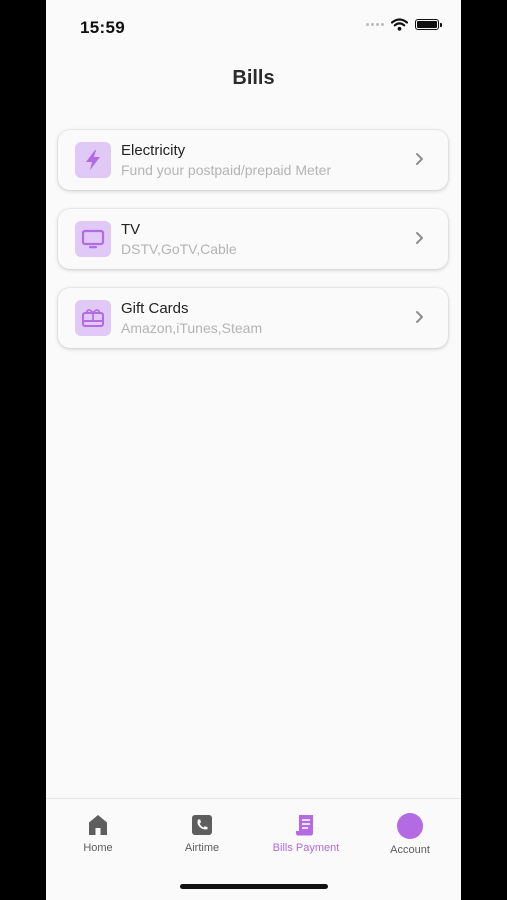 The width and height of the screenshot is (507, 900). I want to click on page-title: Bills, so click(253, 78).